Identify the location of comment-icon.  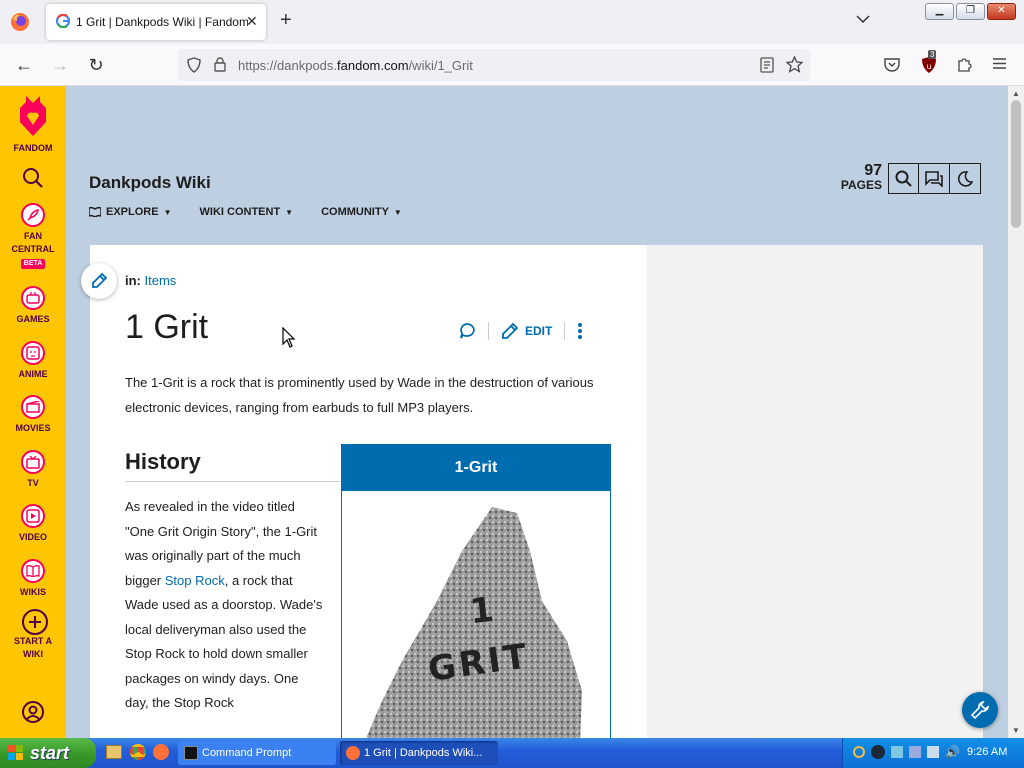
(467, 331).